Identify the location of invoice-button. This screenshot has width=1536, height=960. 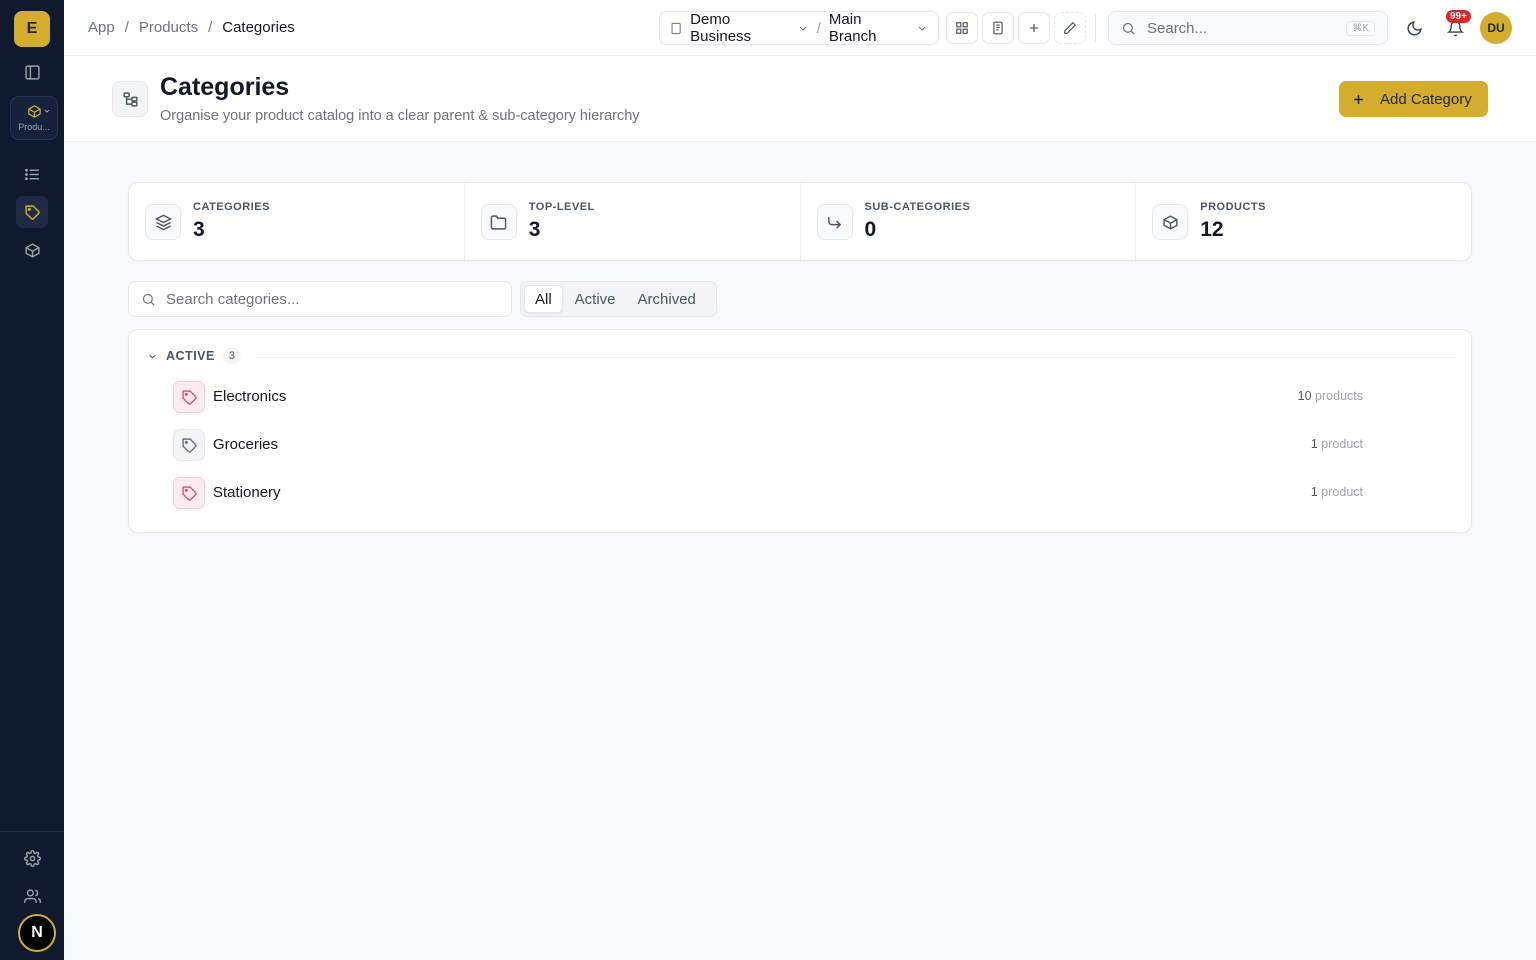
(998, 28).